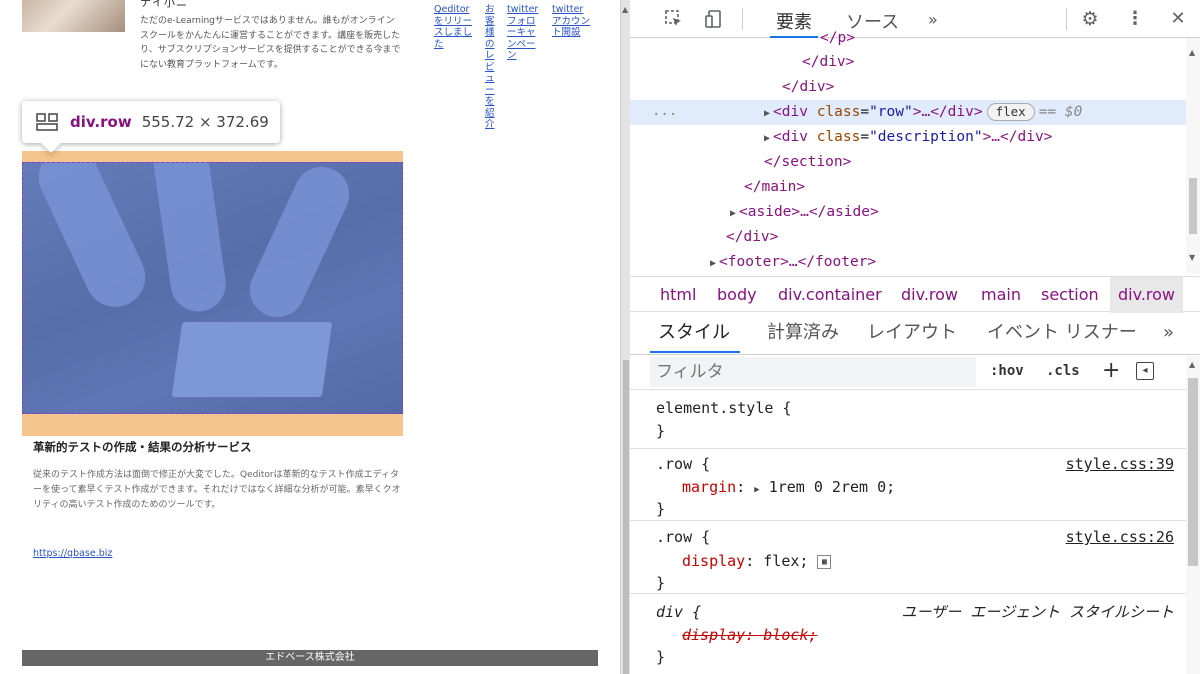 Image resolution: width=1200 pixels, height=674 pixels. What do you see at coordinates (926, 137) in the screenshot?
I see `attr-value: "description"` at bounding box center [926, 137].